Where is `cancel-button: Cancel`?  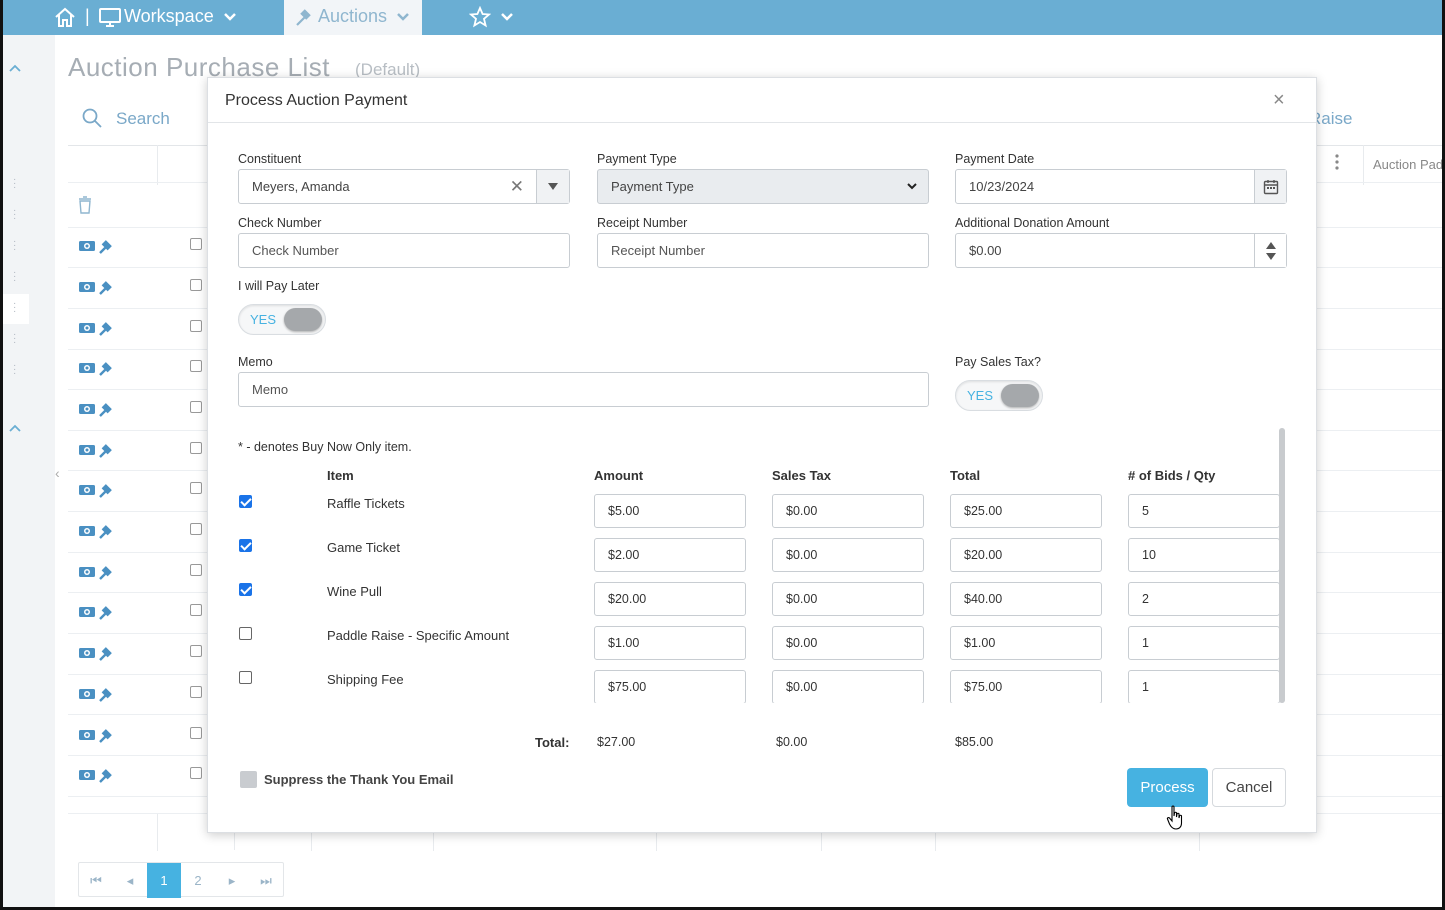
cancel-button: Cancel is located at coordinates (1249, 787).